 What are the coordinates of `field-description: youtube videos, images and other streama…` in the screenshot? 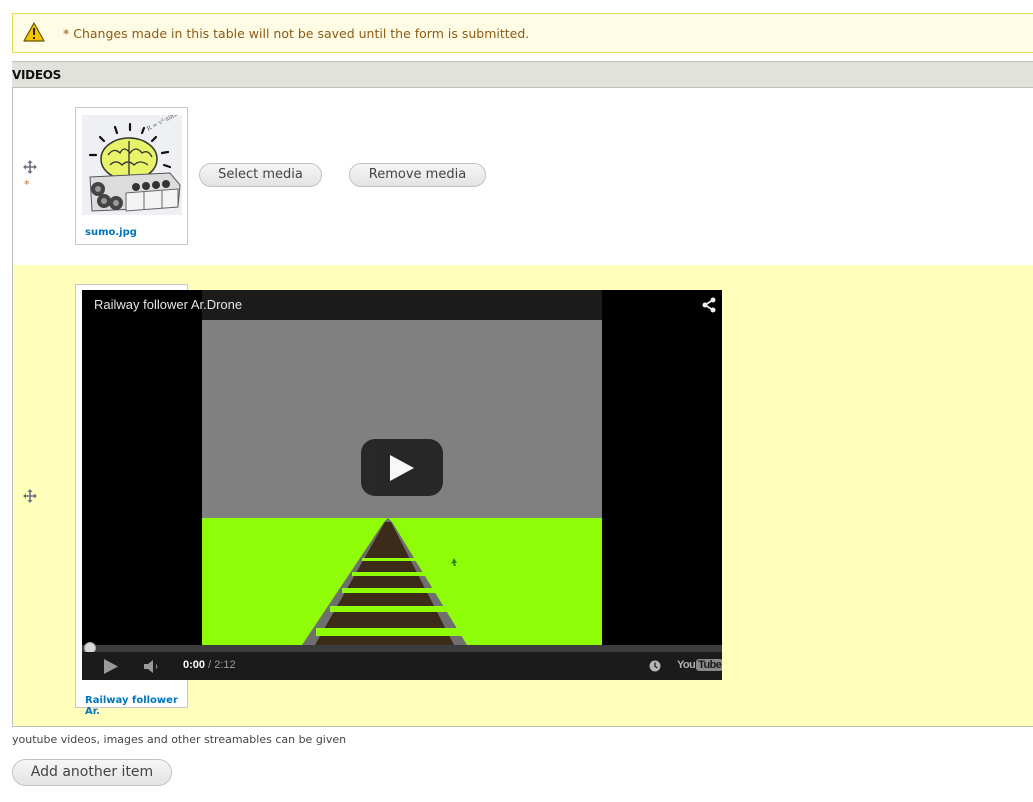 It's located at (179, 739).